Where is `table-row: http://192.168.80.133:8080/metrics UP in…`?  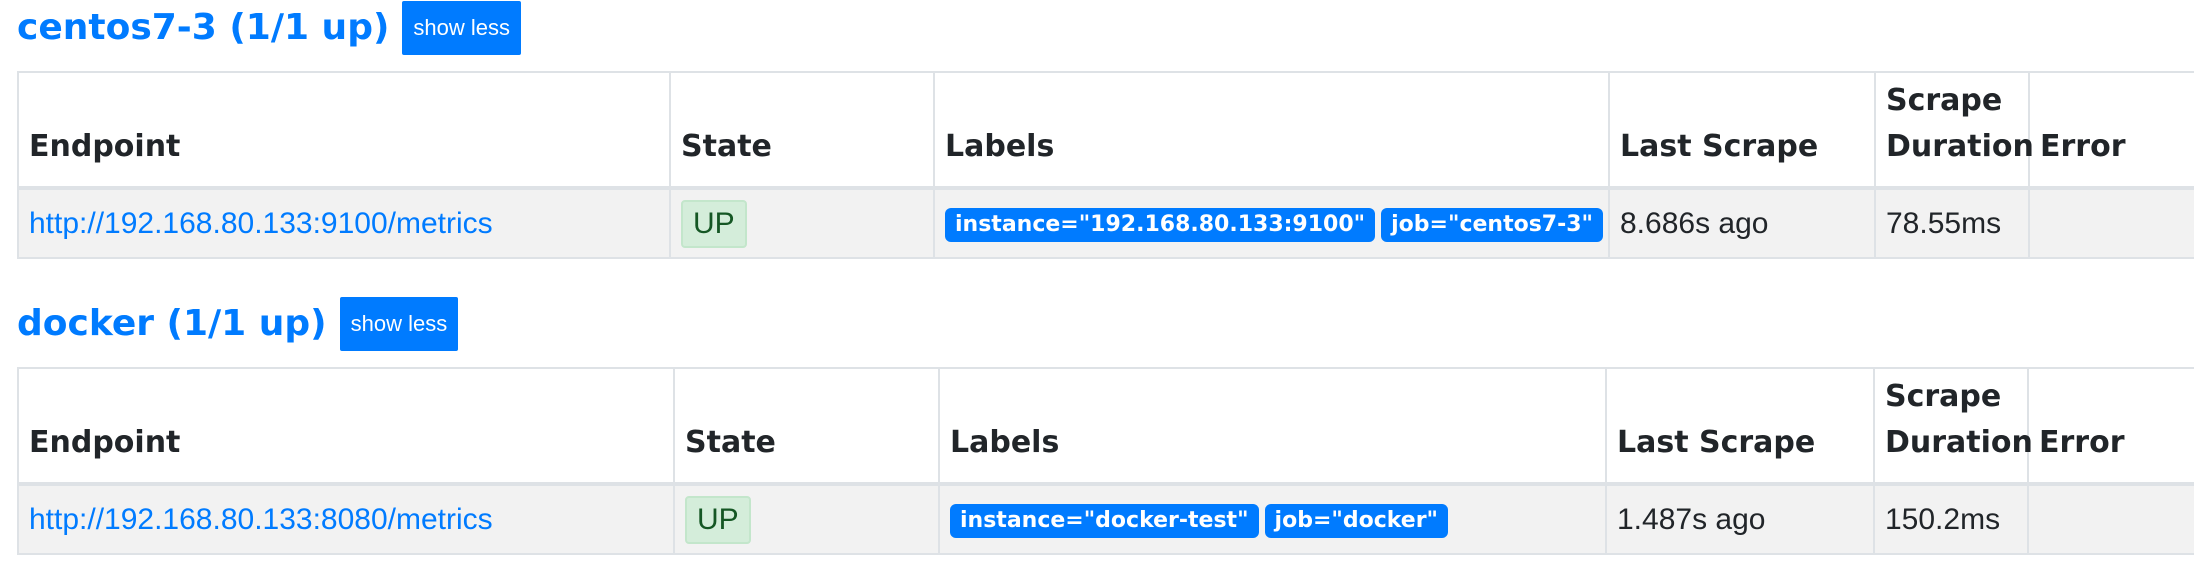
table-row: http://192.168.80.133:8080/metrics UP in… is located at coordinates (1105, 519).